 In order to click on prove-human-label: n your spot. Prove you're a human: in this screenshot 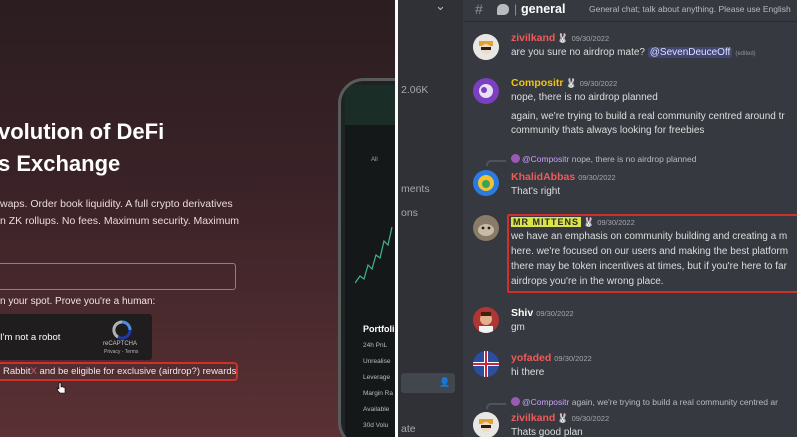, I will do `click(78, 301)`.